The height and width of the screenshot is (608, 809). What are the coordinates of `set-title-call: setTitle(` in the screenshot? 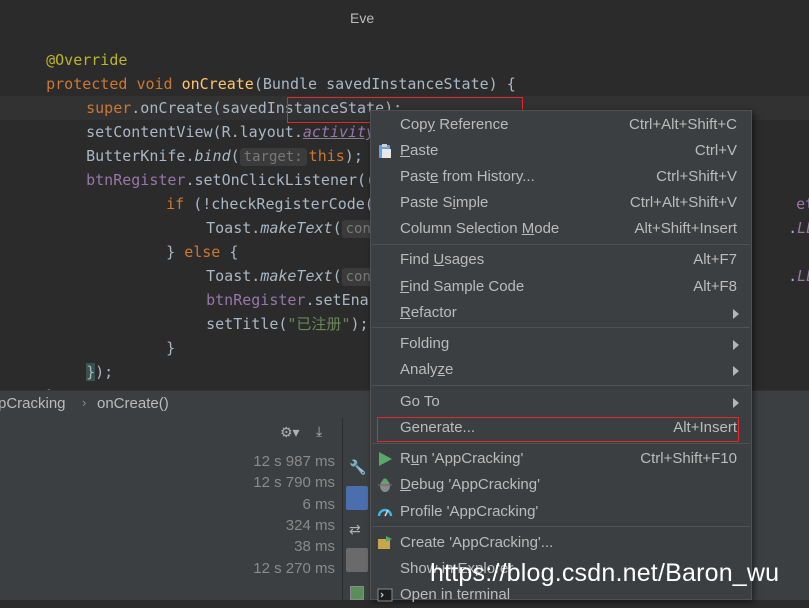 It's located at (247, 324).